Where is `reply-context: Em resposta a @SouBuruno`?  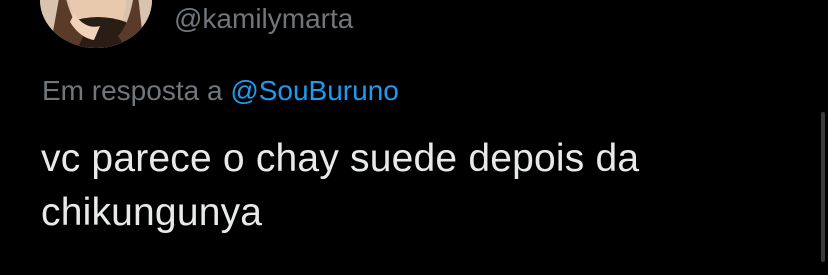
reply-context: Em resposta a @SouBuruno is located at coordinates (220, 91).